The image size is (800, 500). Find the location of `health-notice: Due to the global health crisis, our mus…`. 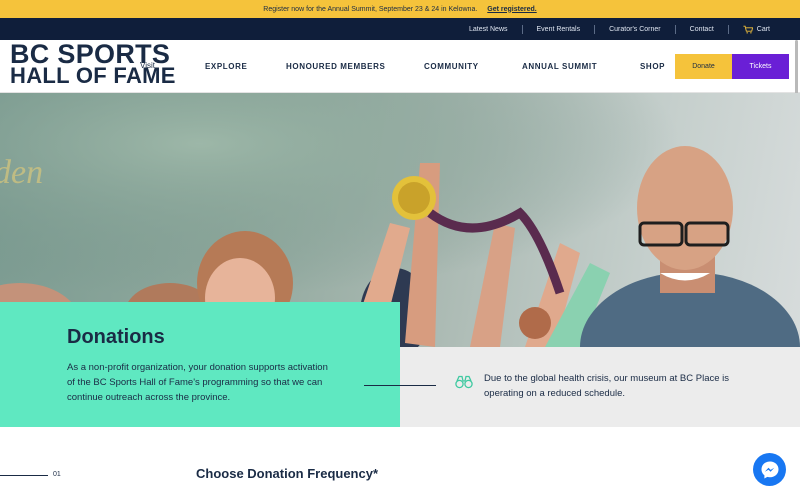

health-notice: Due to the global health crisis, our mus… is located at coordinates (582, 387).